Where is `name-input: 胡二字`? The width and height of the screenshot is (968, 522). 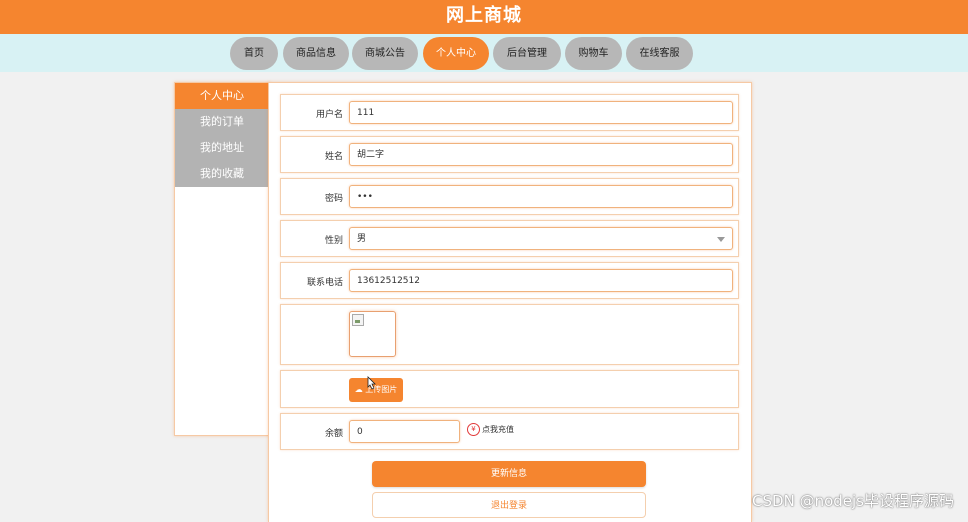 name-input: 胡二字 is located at coordinates (541, 154).